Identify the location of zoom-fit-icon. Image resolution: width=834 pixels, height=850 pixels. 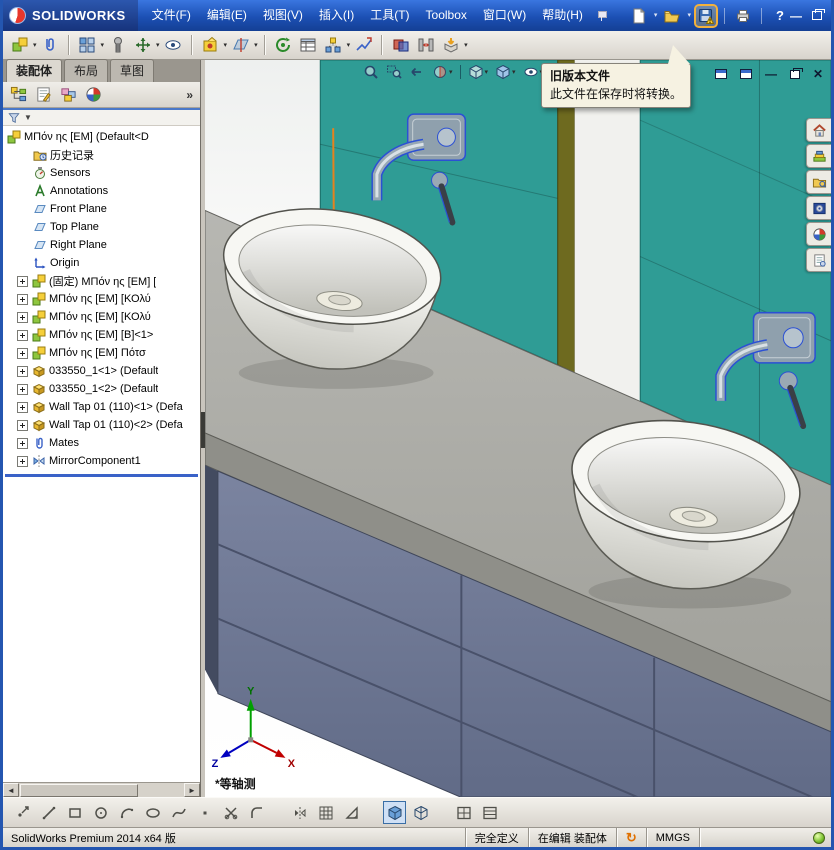
(371, 72).